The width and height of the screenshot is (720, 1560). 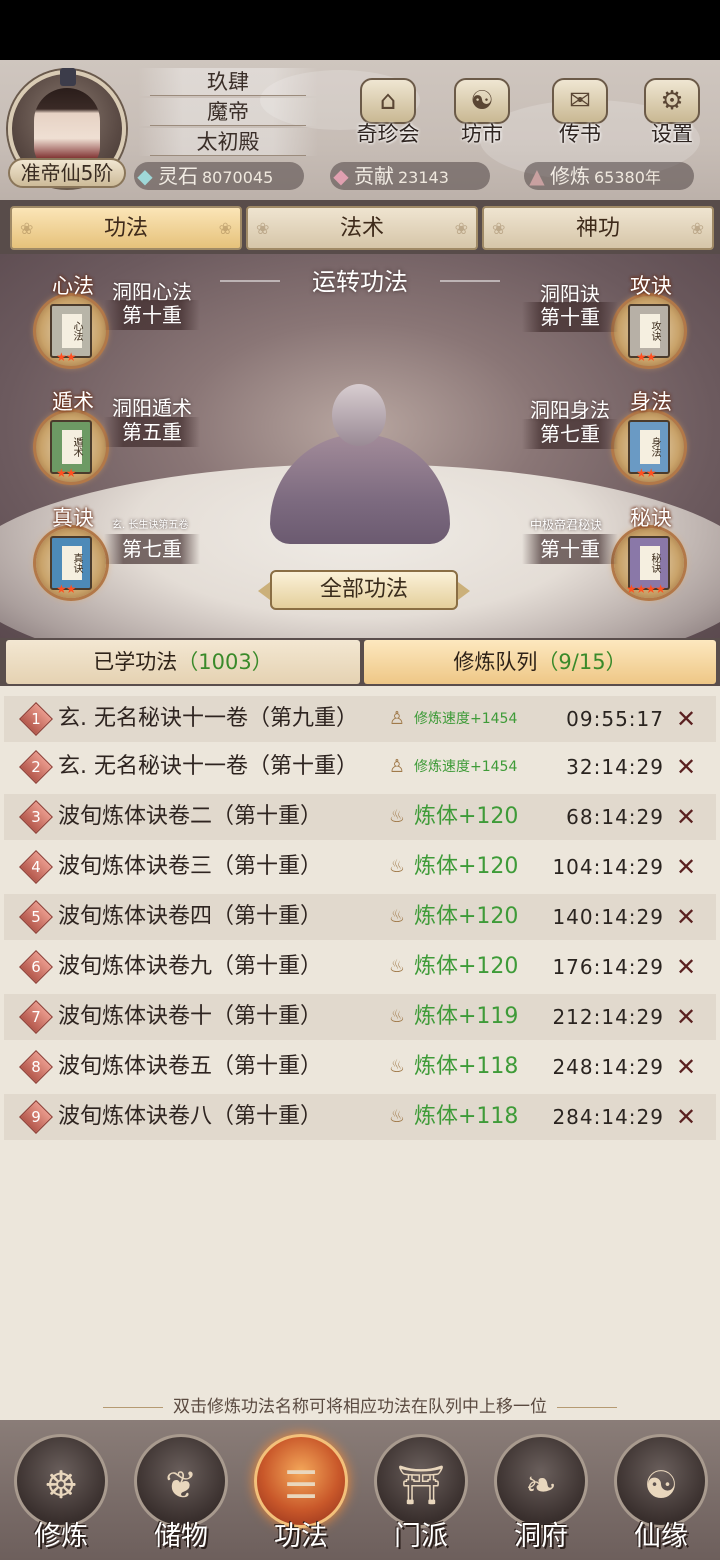 What do you see at coordinates (36, 1067) in the screenshot?
I see `rank-badge: 8` at bounding box center [36, 1067].